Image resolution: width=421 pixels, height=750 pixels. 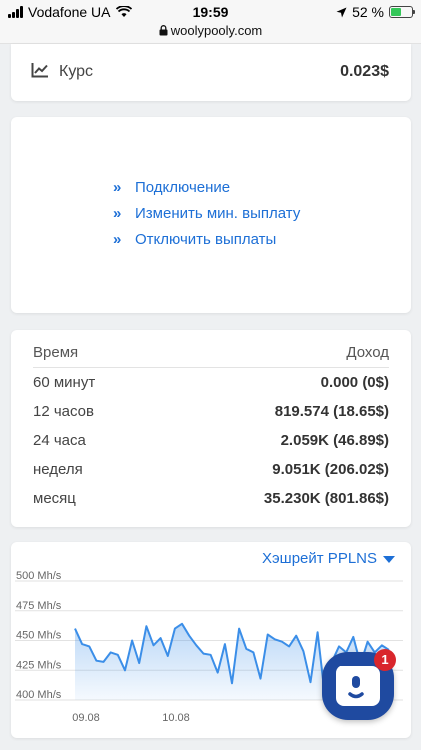 What do you see at coordinates (183, 187) in the screenshot?
I see `connect-link-label: Подключение` at bounding box center [183, 187].